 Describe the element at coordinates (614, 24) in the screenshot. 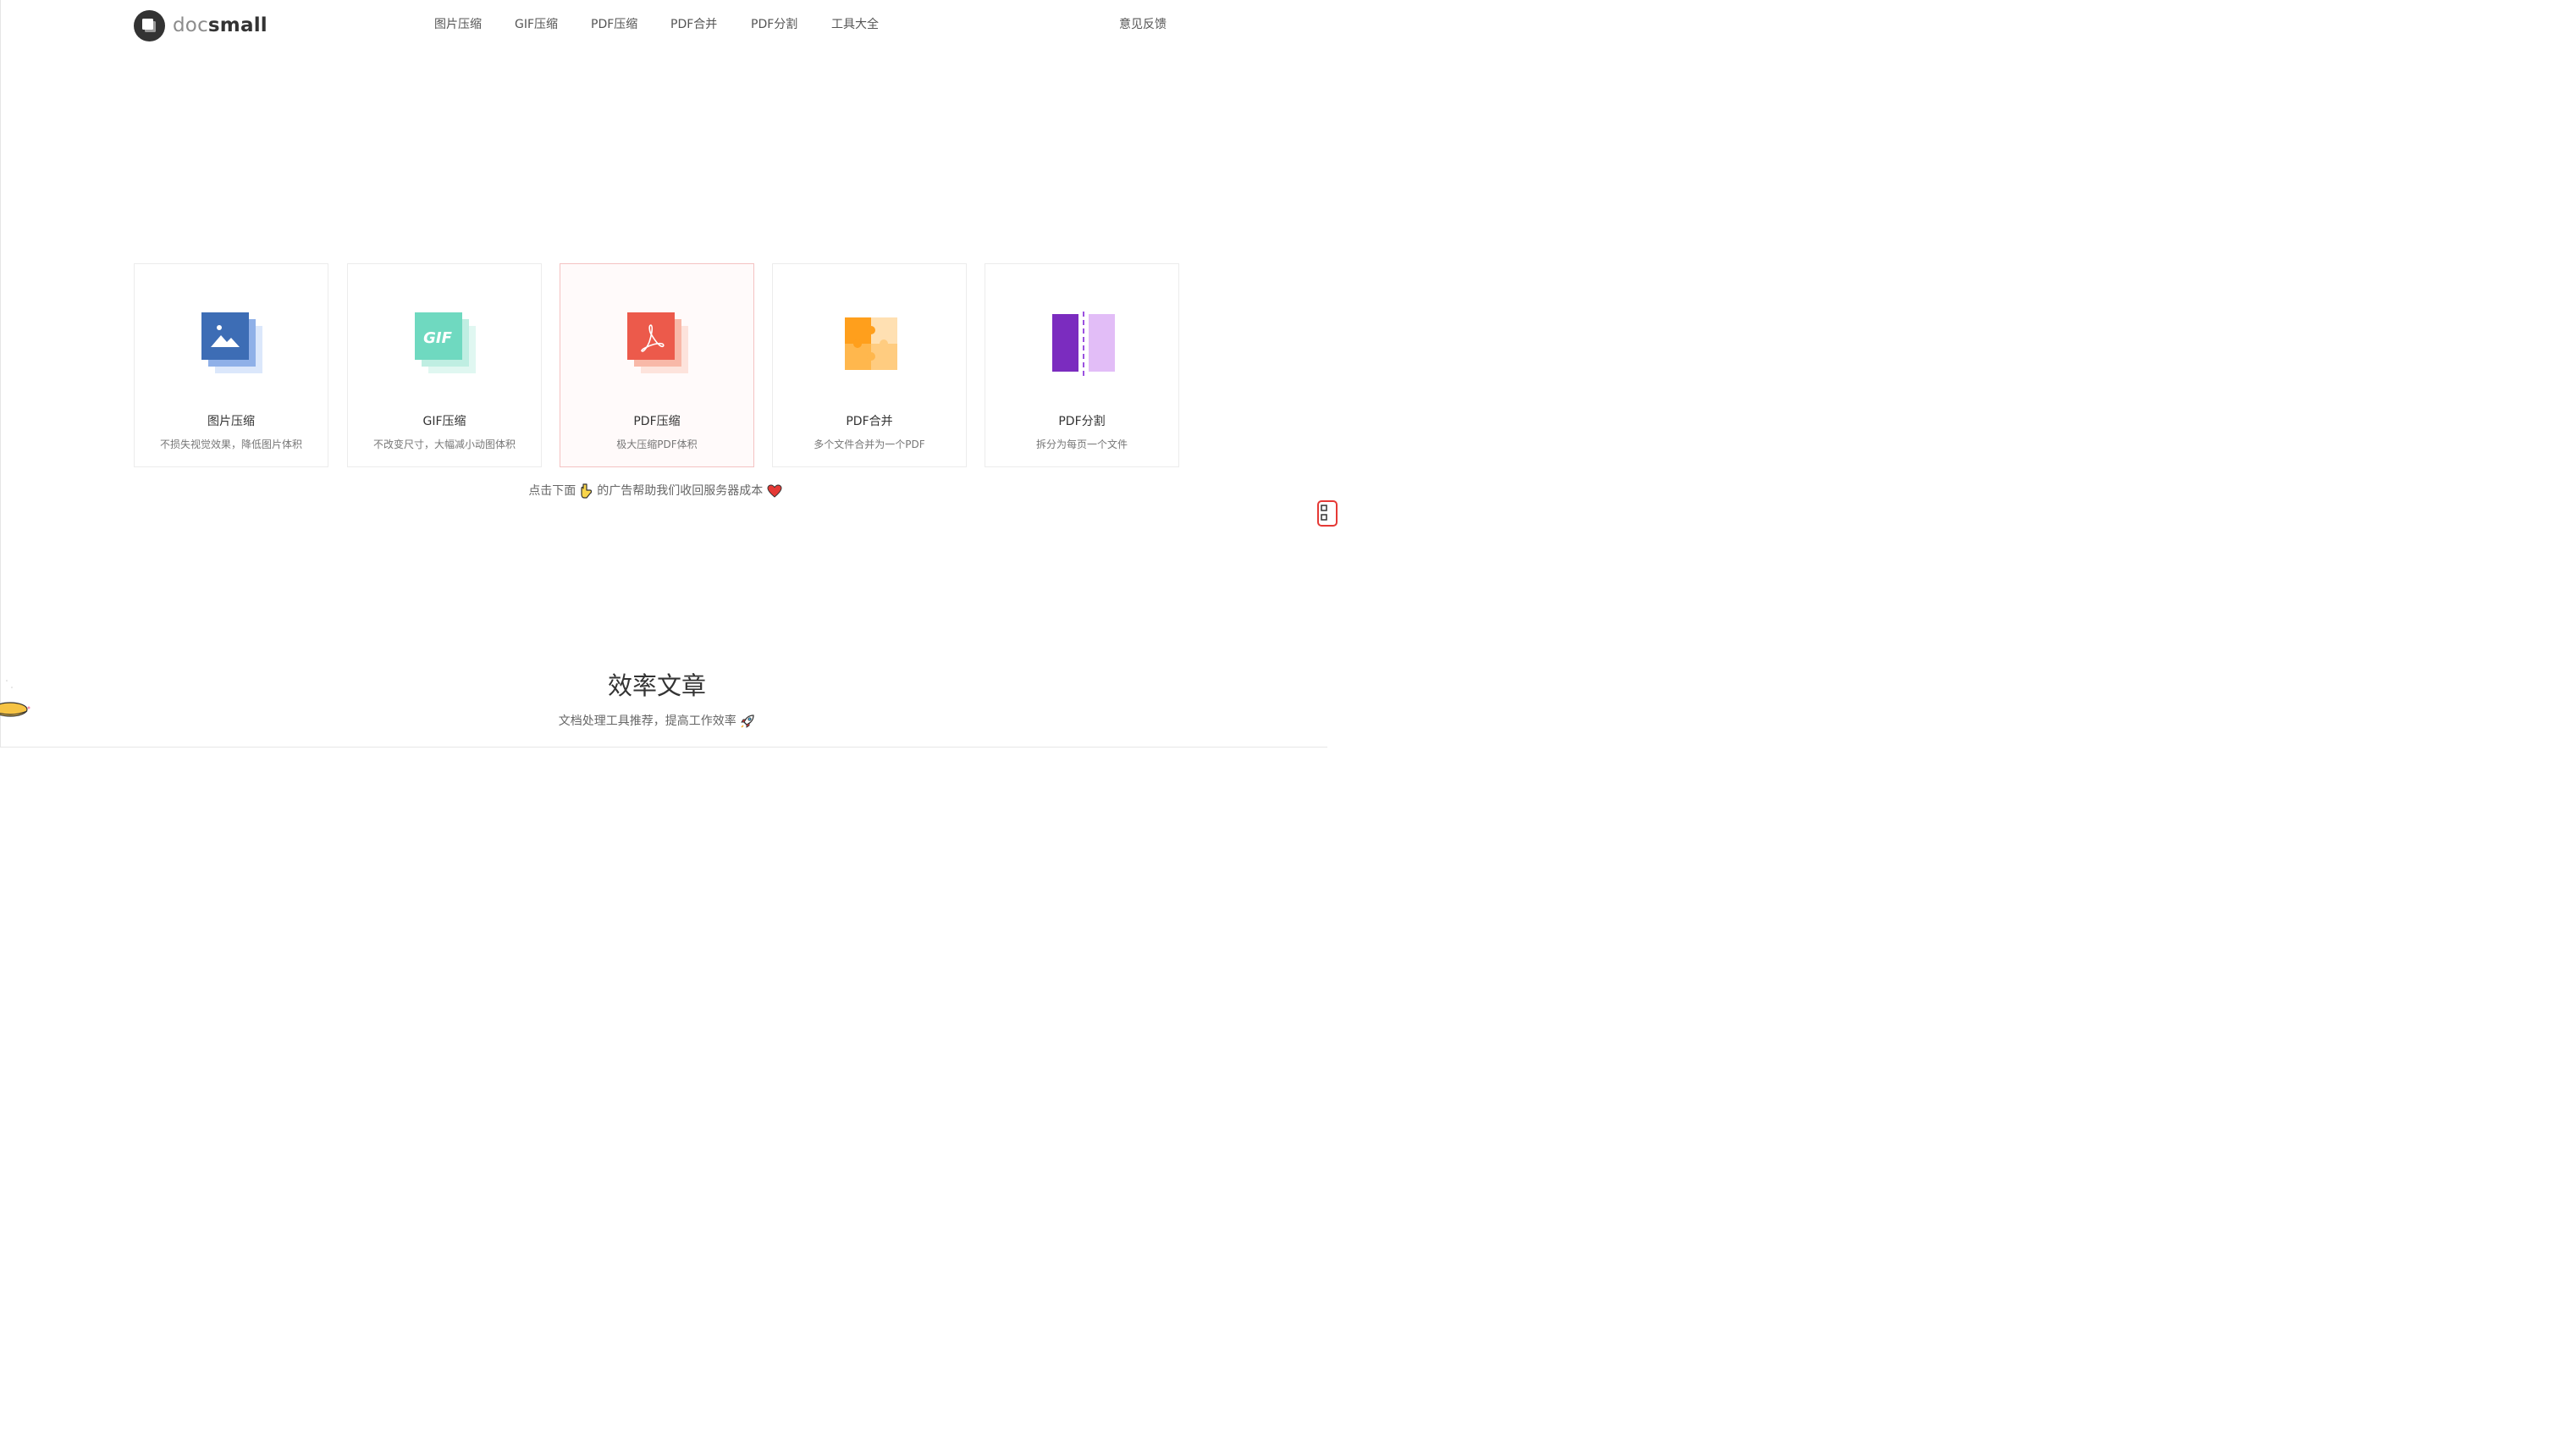

I see `nav-item-pdf-compress: PDF压缩` at that location.